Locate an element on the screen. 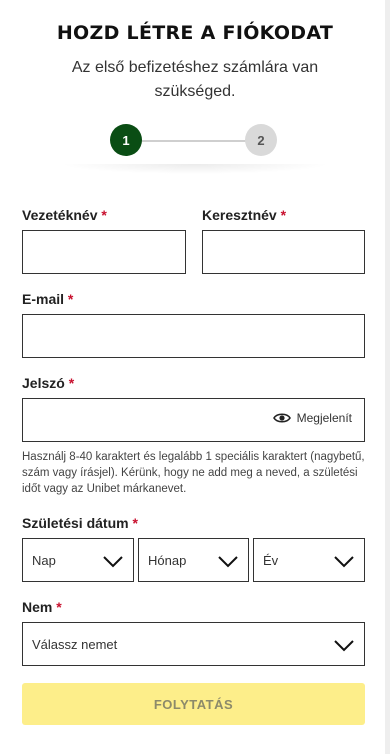  dob-day-value: Nap is located at coordinates (44, 560).